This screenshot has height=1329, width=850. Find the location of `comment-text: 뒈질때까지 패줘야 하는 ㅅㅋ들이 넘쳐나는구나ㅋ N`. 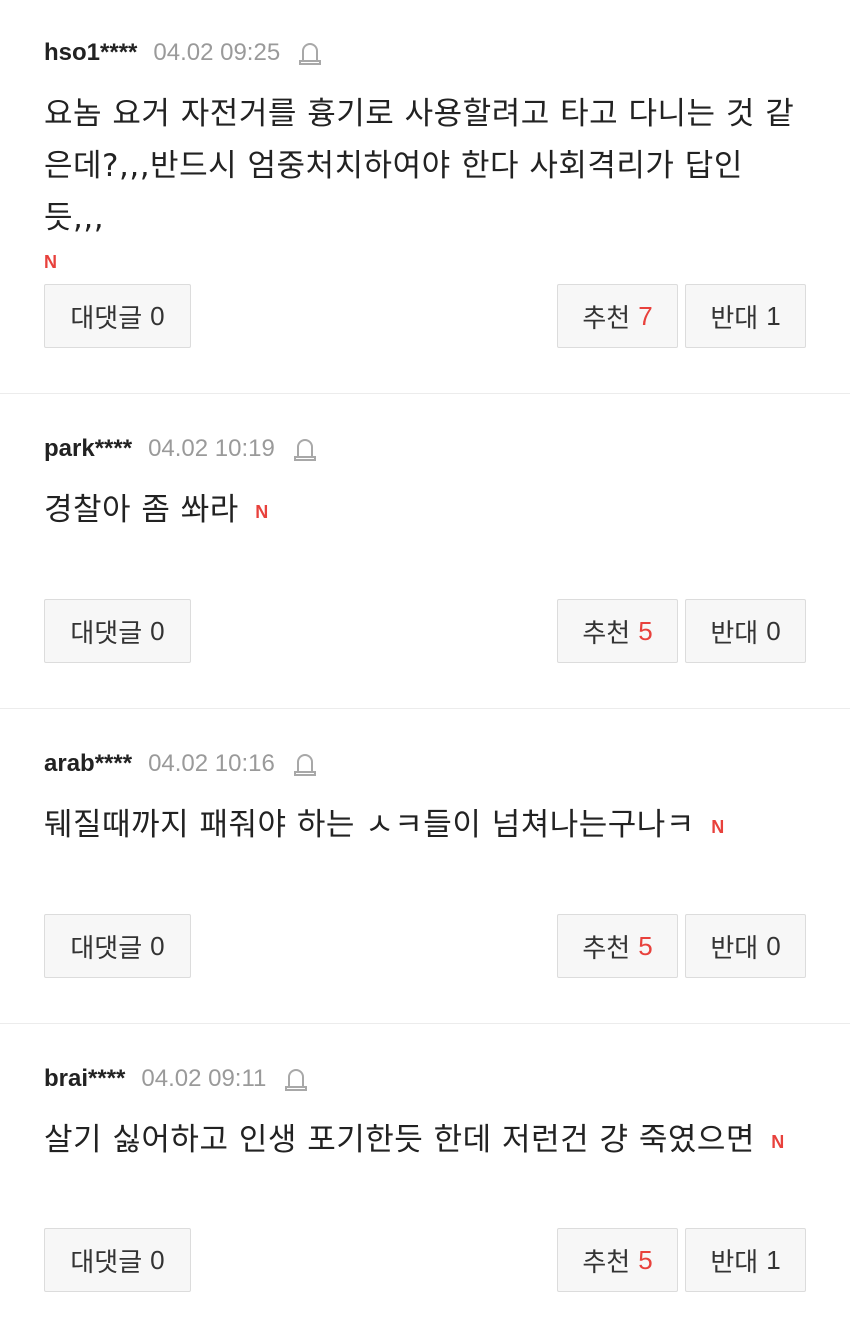

comment-text: 뒈질때까지 패줘야 하는 ㅅㅋ들이 넘쳐나는구나ㅋ N is located at coordinates (425, 826).